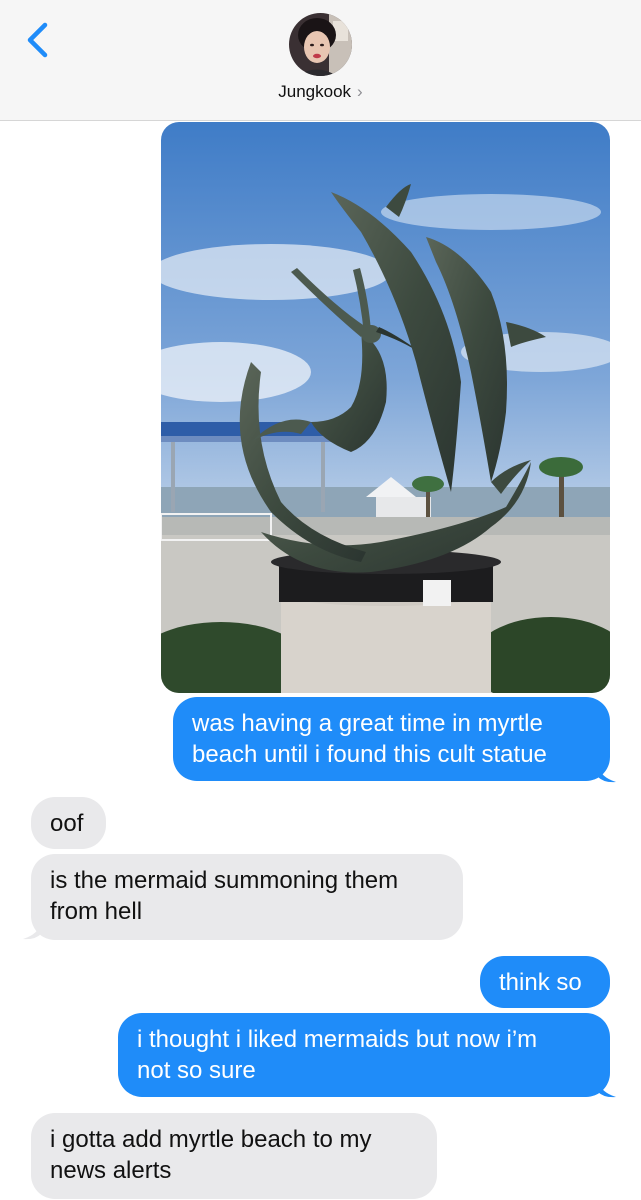  What do you see at coordinates (111, 1170) in the screenshot?
I see `message-text-line: news alerts` at bounding box center [111, 1170].